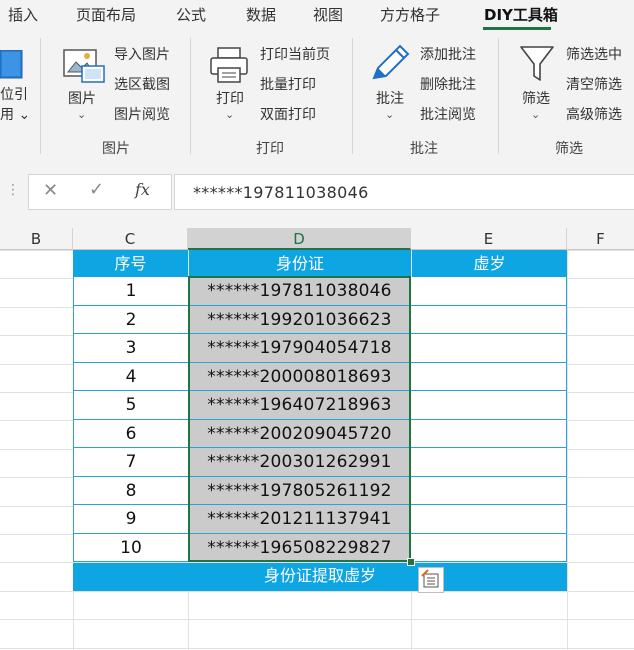  Describe the element at coordinates (131, 377) in the screenshot. I see `table-cell-serial: 4` at that location.